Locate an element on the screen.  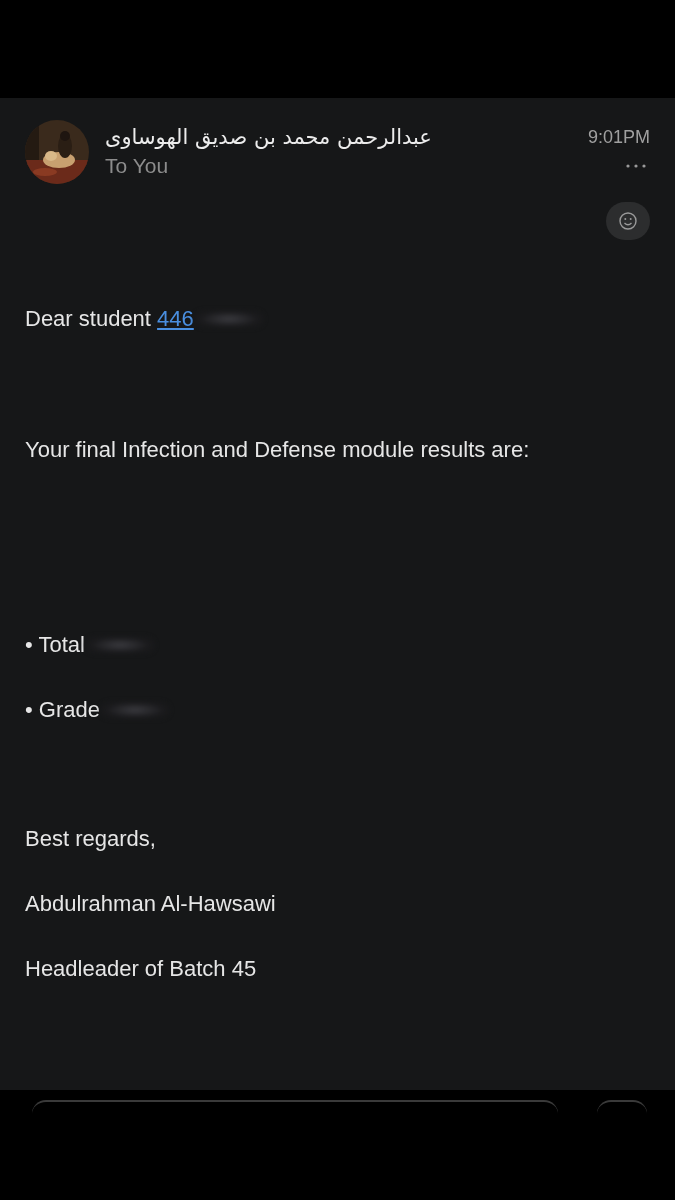
result-item: • Total is located at coordinates (55, 645).